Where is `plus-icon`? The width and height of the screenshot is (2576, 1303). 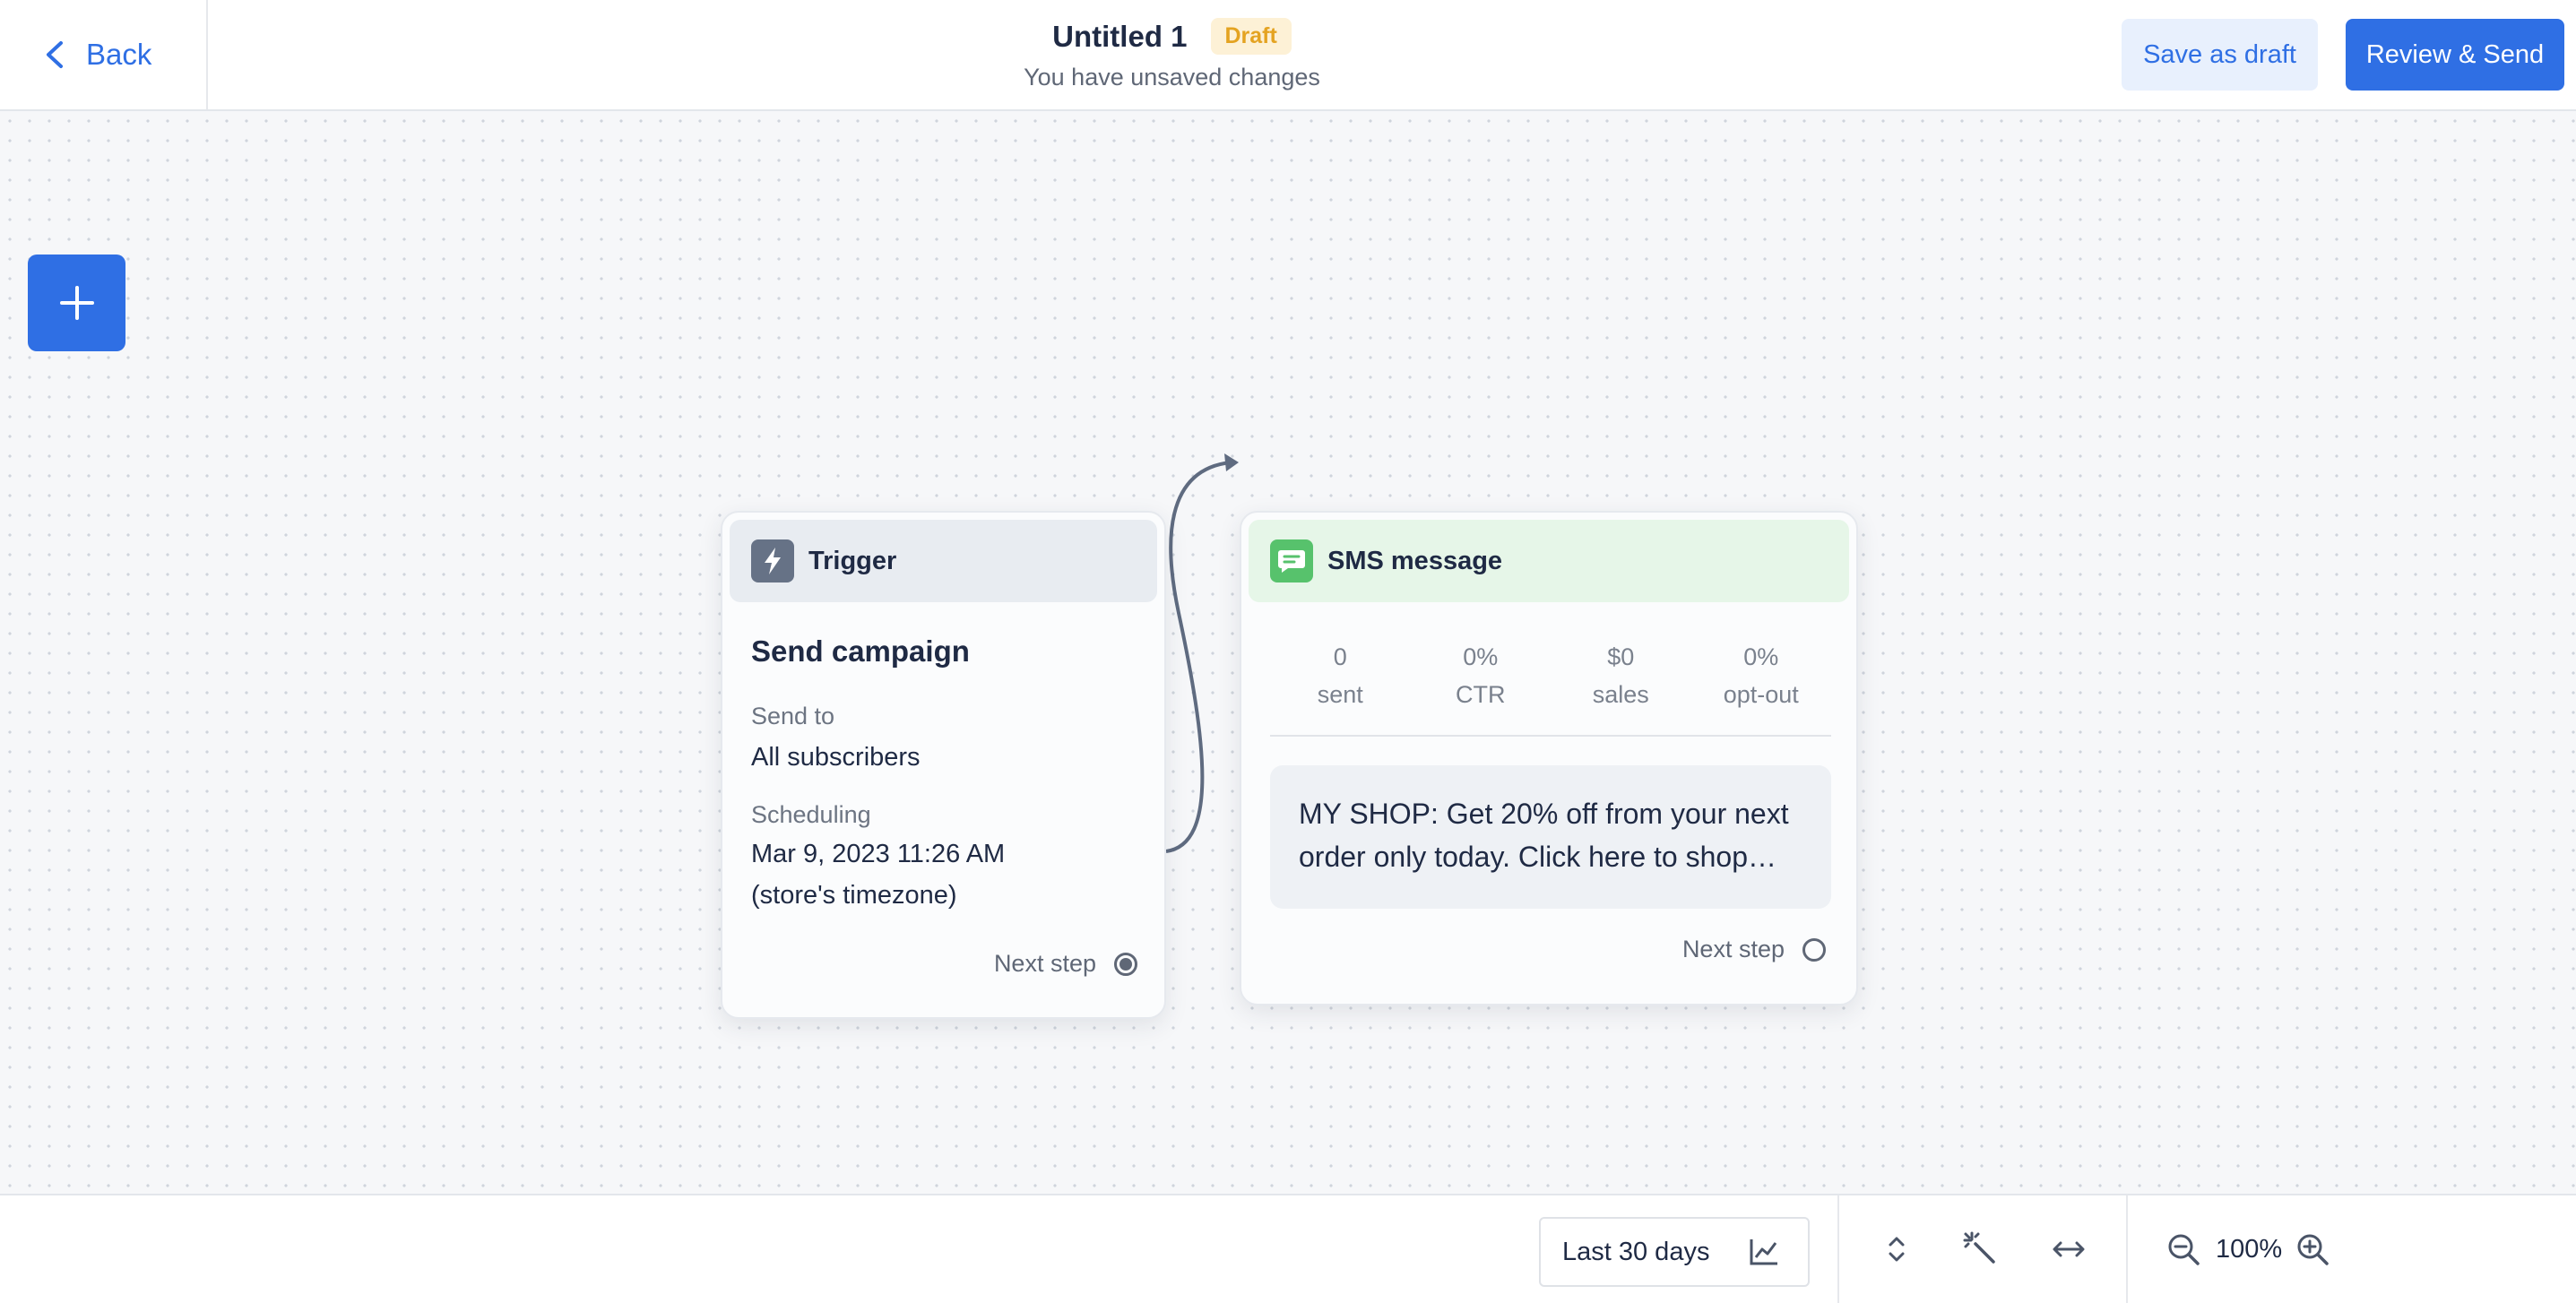
plus-icon is located at coordinates (76, 303).